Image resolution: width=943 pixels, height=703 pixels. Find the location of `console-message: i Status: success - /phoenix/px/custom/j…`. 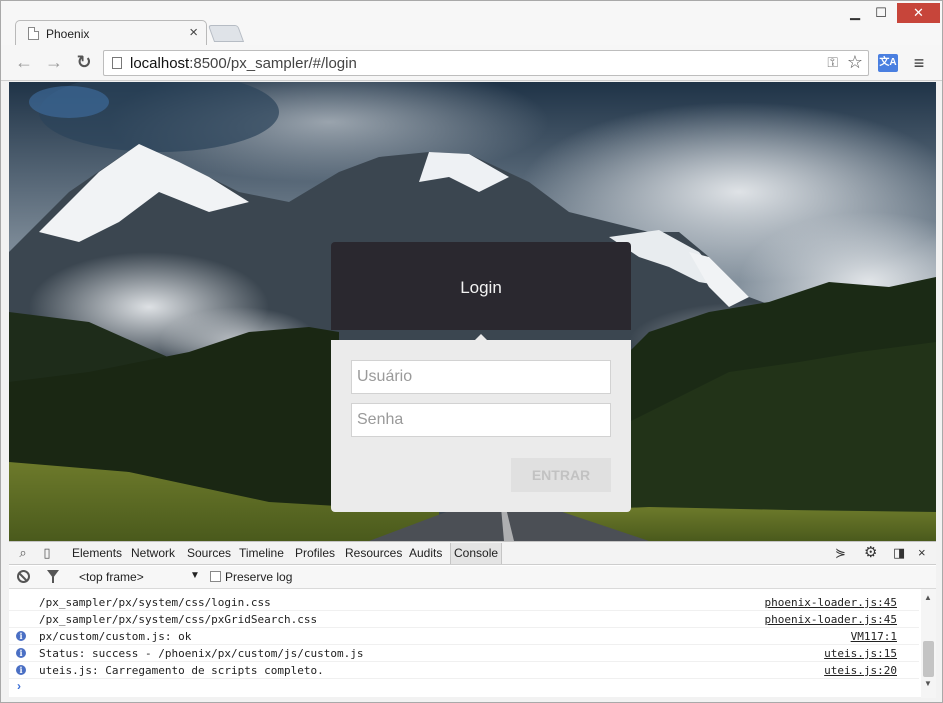

console-message: i Status: success - /phoenix/px/custom/j… is located at coordinates (464, 653).